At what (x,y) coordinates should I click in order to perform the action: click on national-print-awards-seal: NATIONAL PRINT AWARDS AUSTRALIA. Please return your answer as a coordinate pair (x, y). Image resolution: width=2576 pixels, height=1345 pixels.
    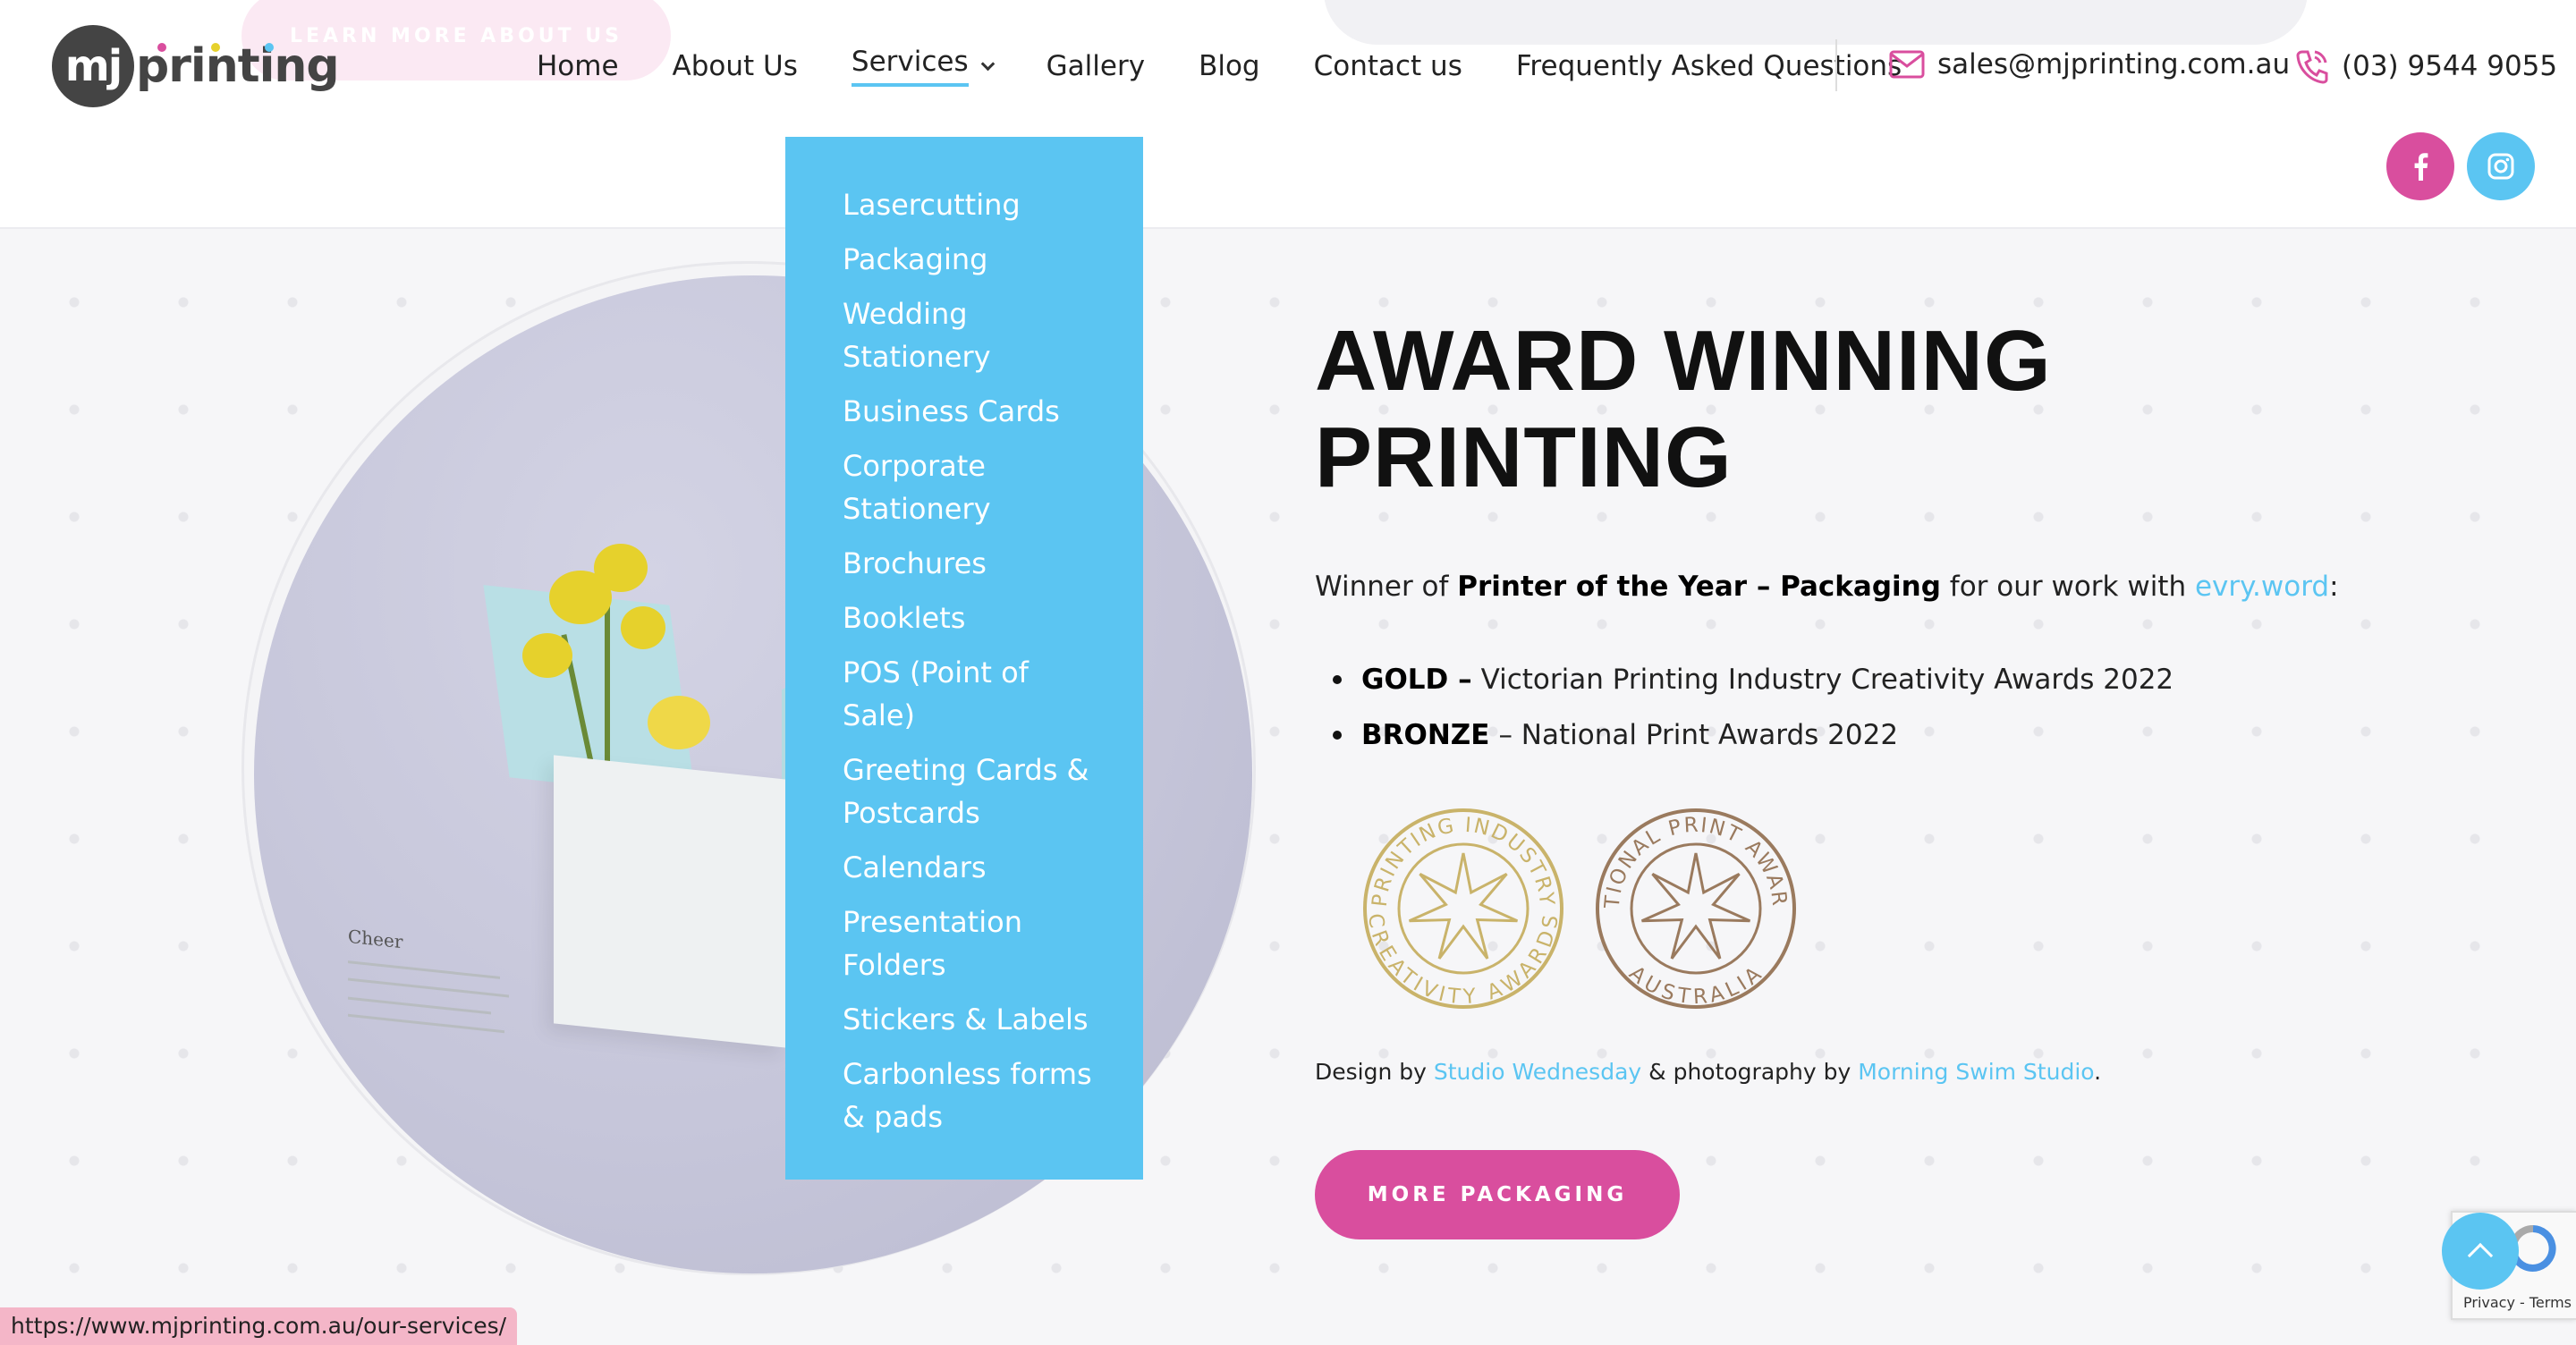
    Looking at the image, I should click on (1694, 907).